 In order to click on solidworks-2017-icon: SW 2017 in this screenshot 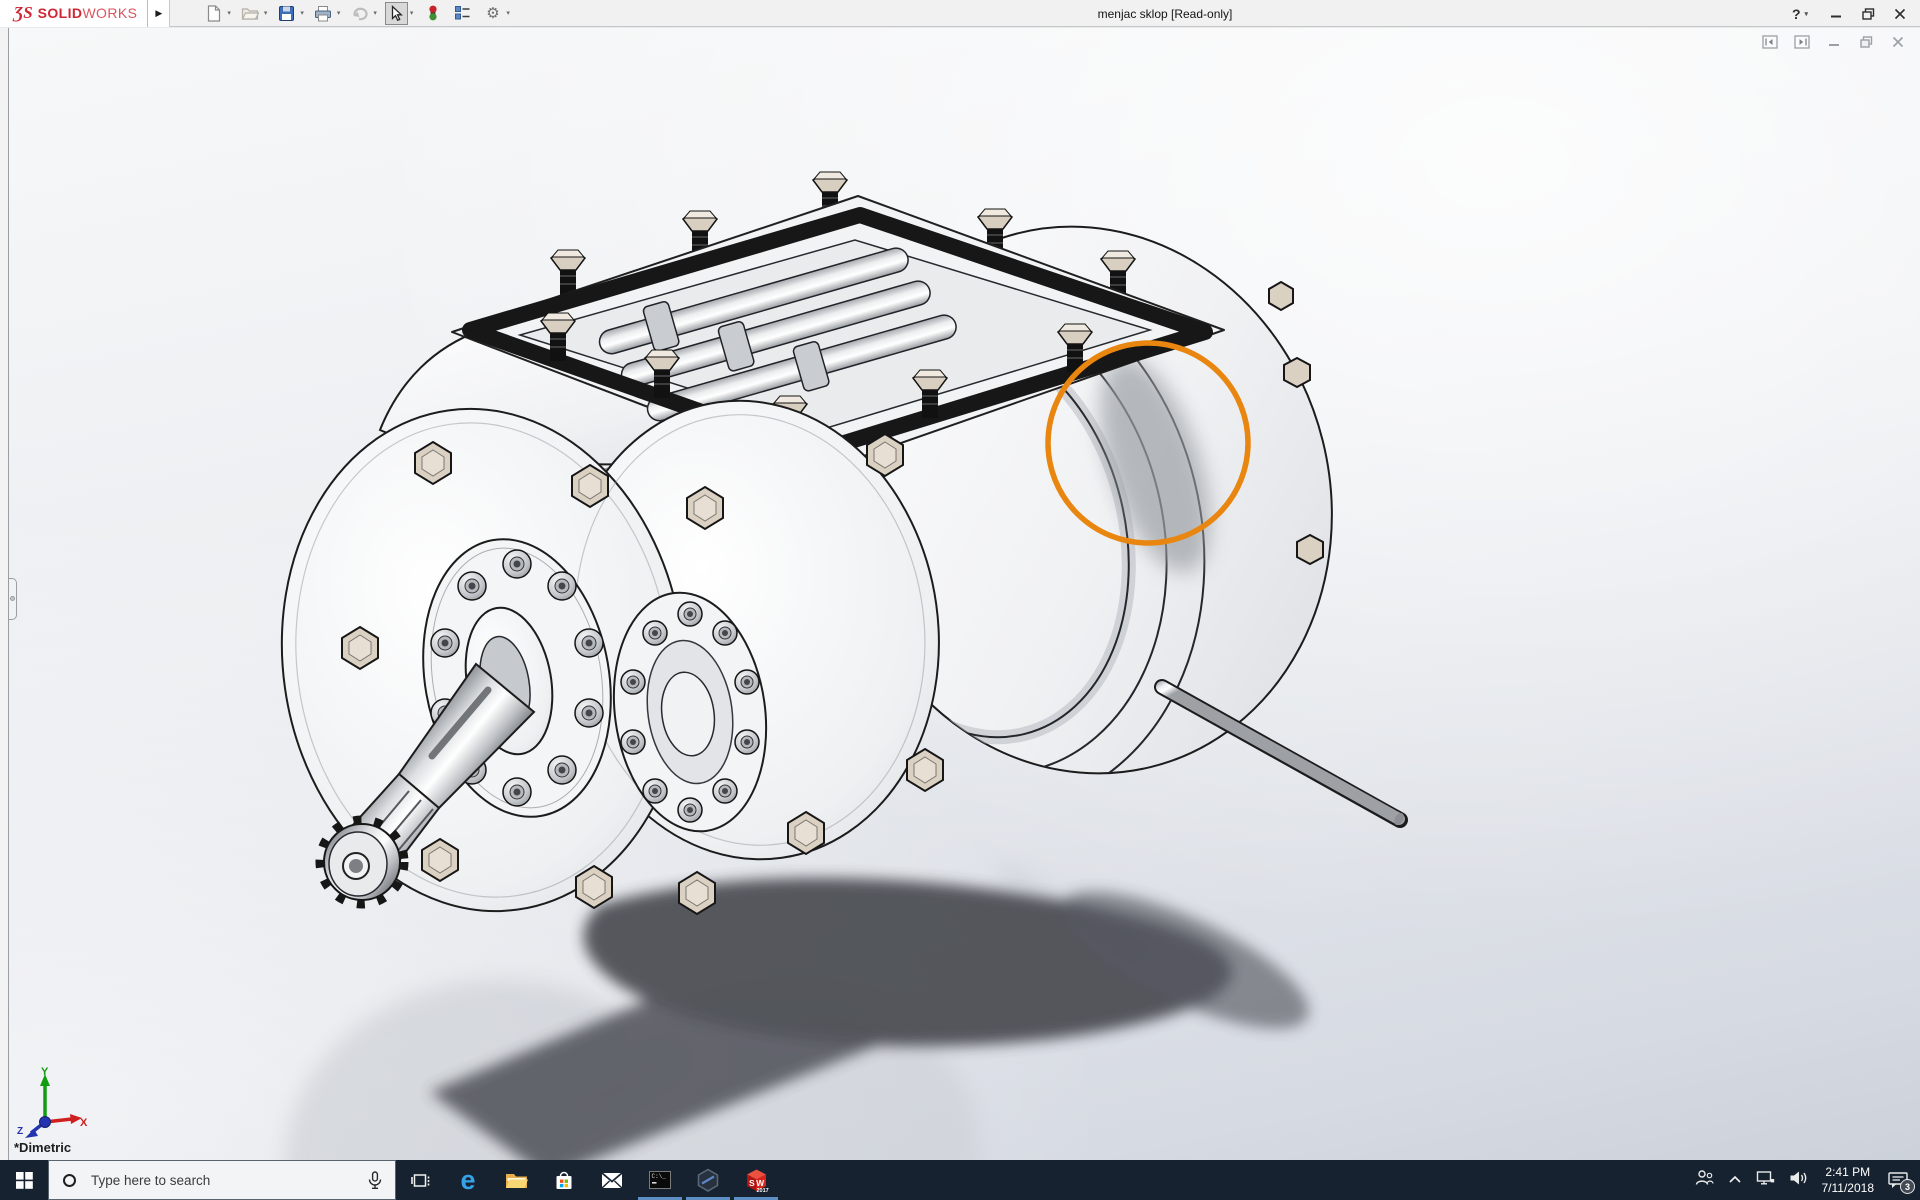, I will do `click(757, 1181)`.